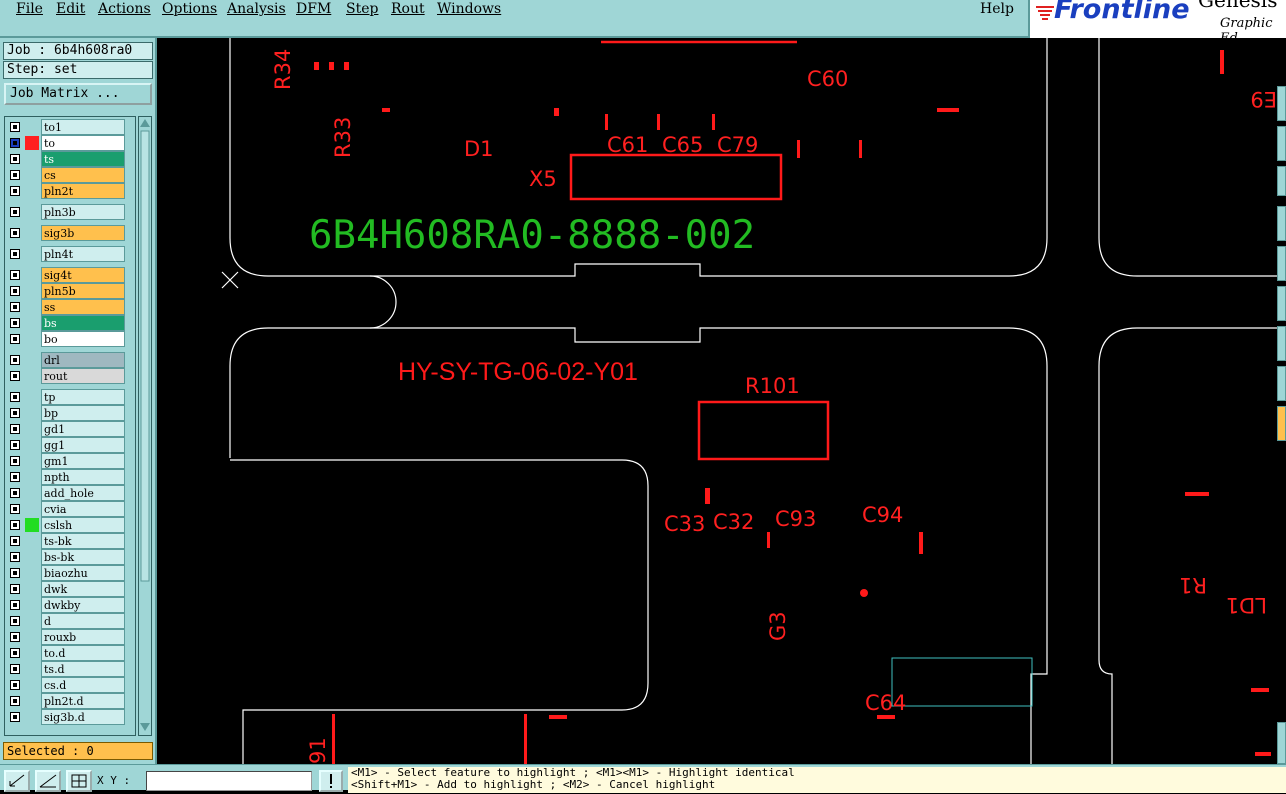 The image size is (1286, 794). I want to click on layer-row-cvia: cvia, so click(70, 509).